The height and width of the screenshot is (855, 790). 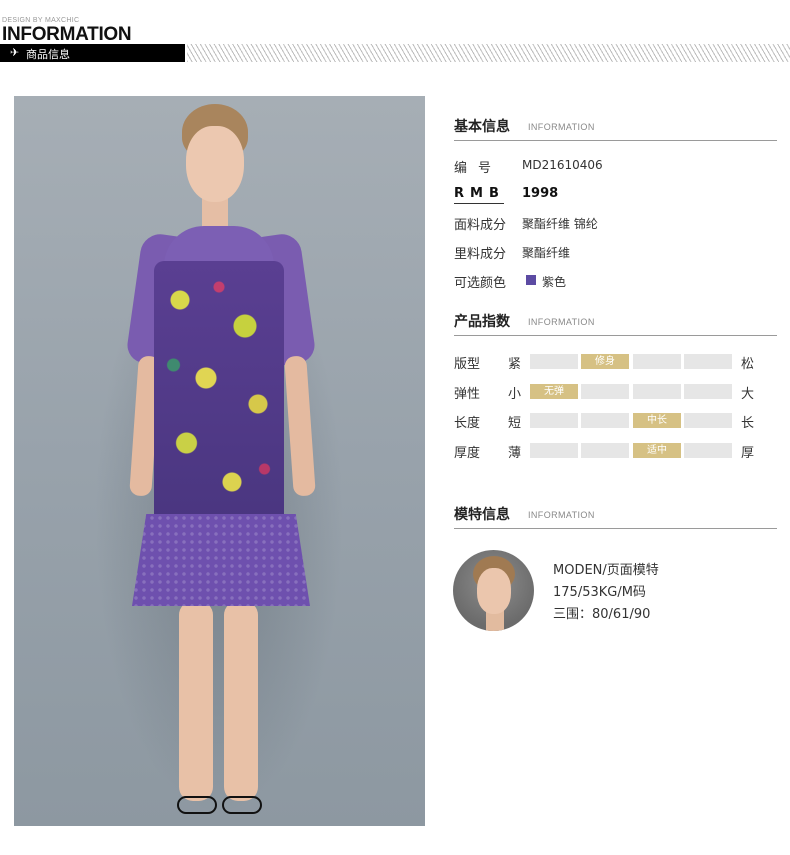 What do you see at coordinates (242, 805) in the screenshot?
I see `model-shoe-right` at bounding box center [242, 805].